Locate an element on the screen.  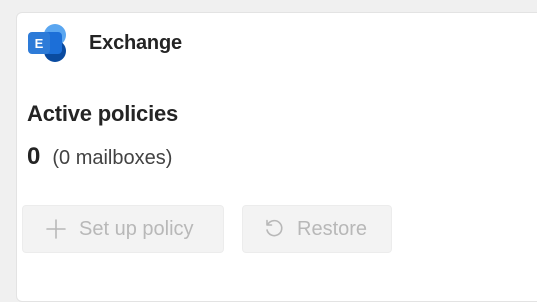
svg-text: E is located at coordinates (39, 43).